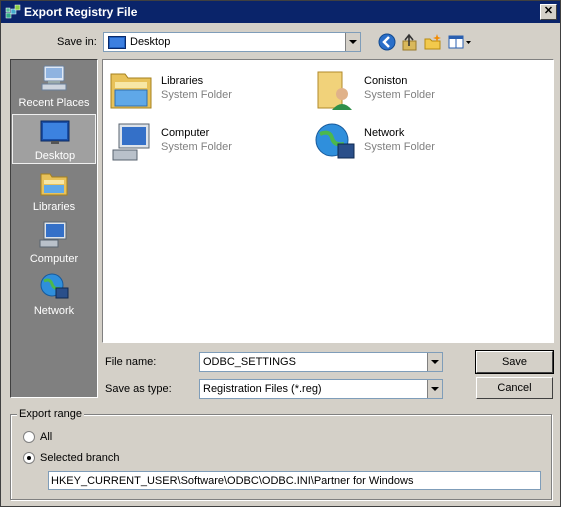  I want to click on save-in-label: Save in:, so click(77, 42).